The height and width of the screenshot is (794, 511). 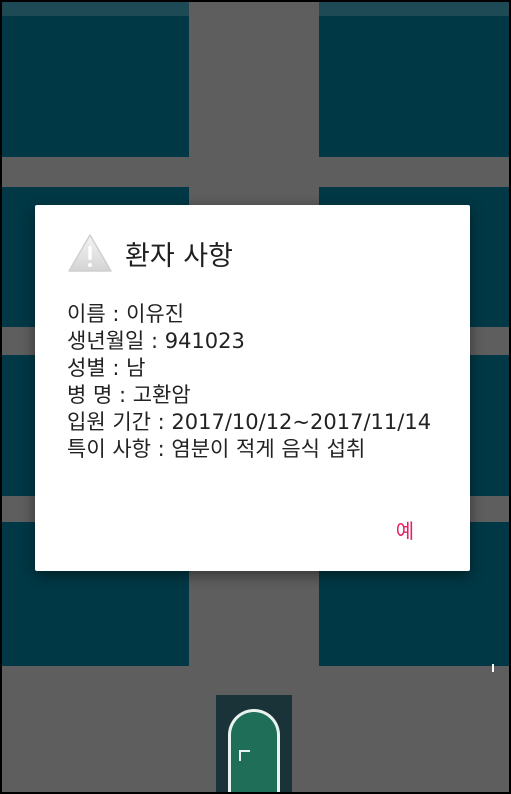 What do you see at coordinates (216, 449) in the screenshot?
I see `special-notes-line: 특이 사항 : 염분이 적게 음식 섭취` at bounding box center [216, 449].